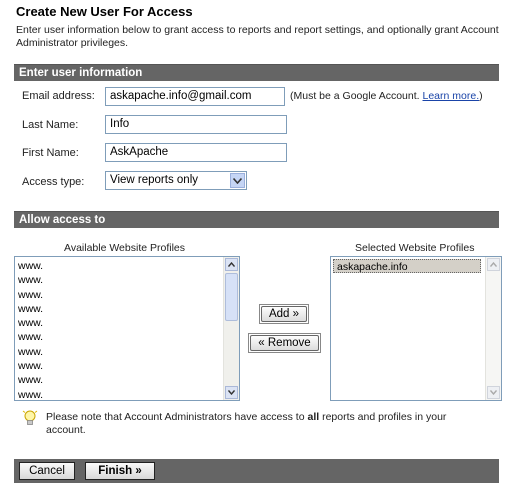  What do you see at coordinates (120, 471) in the screenshot?
I see `finish-button: Finish »` at bounding box center [120, 471].